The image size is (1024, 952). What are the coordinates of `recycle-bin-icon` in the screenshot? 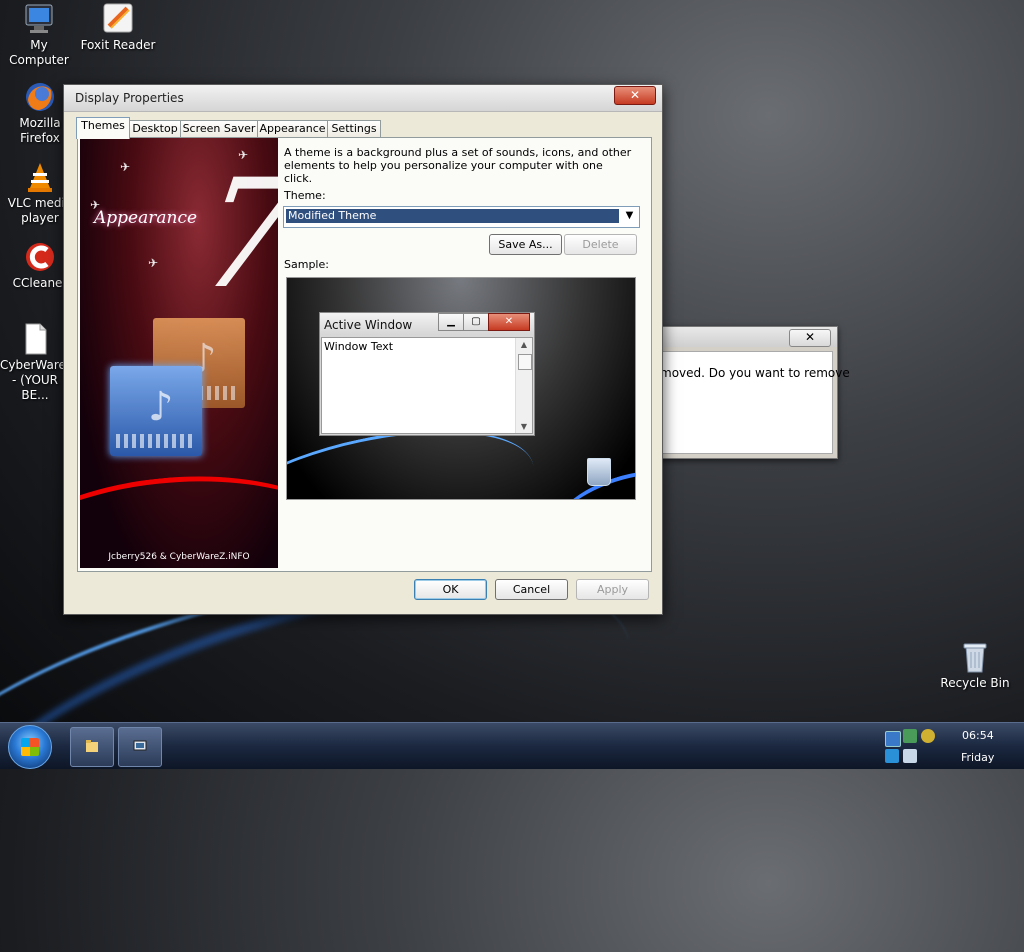 It's located at (975, 657).